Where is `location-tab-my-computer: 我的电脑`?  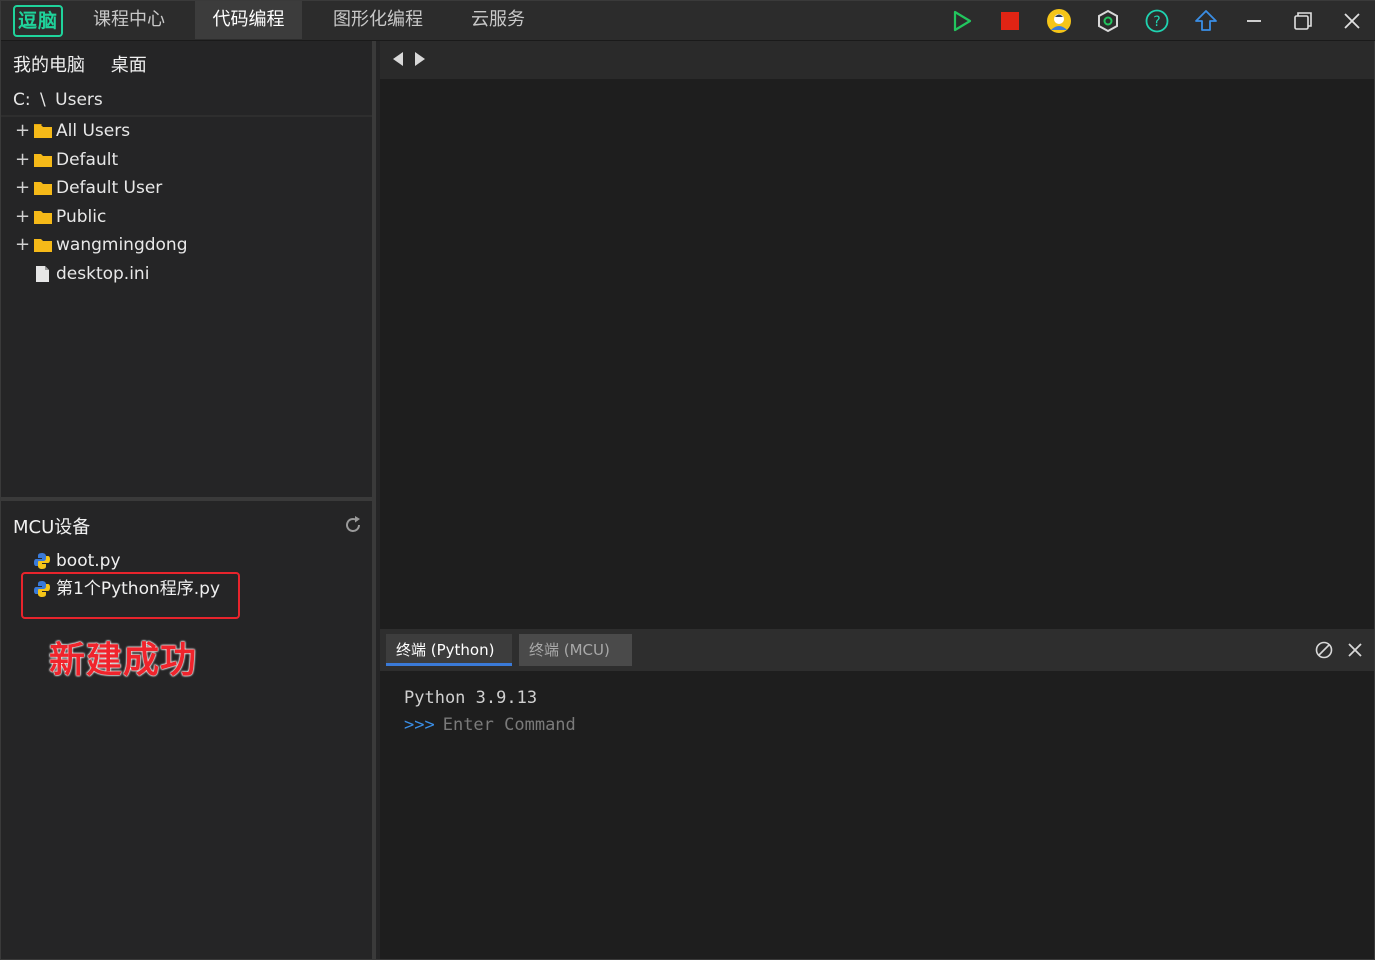
location-tab-my-computer: 我的电脑 is located at coordinates (49, 65).